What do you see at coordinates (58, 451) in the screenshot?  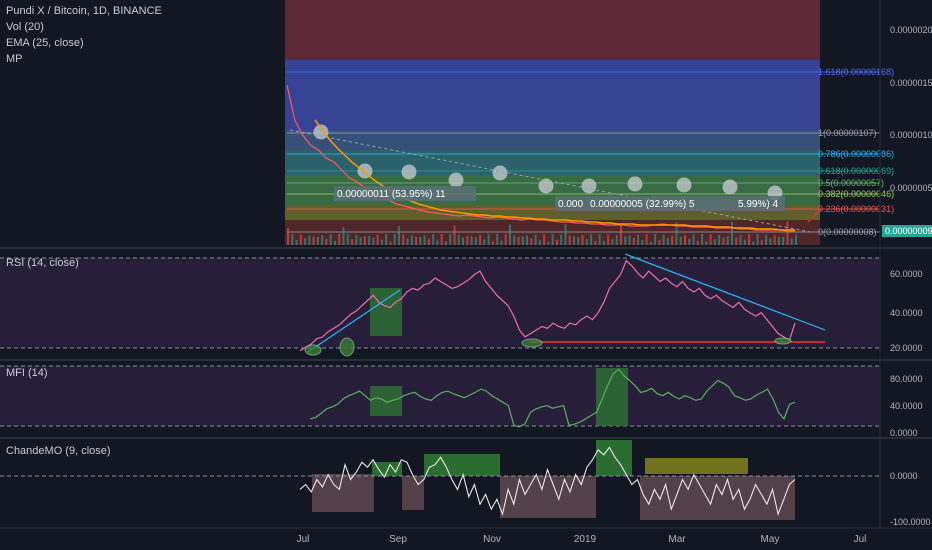 I see `cmo-title: ChandeMO (9, close)` at bounding box center [58, 451].